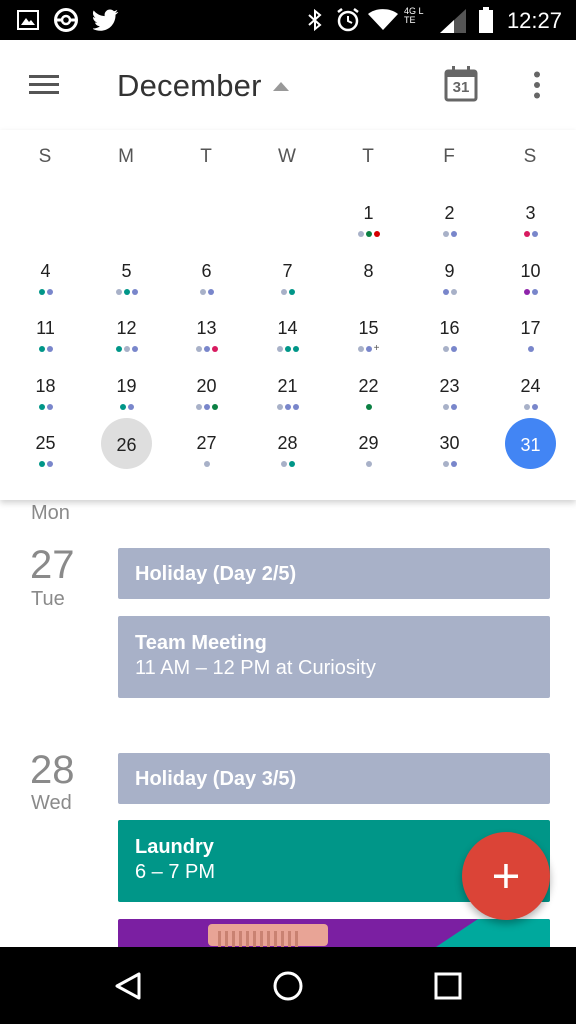 The width and height of the screenshot is (576, 1024). What do you see at coordinates (128, 986) in the screenshot?
I see `back-icon` at bounding box center [128, 986].